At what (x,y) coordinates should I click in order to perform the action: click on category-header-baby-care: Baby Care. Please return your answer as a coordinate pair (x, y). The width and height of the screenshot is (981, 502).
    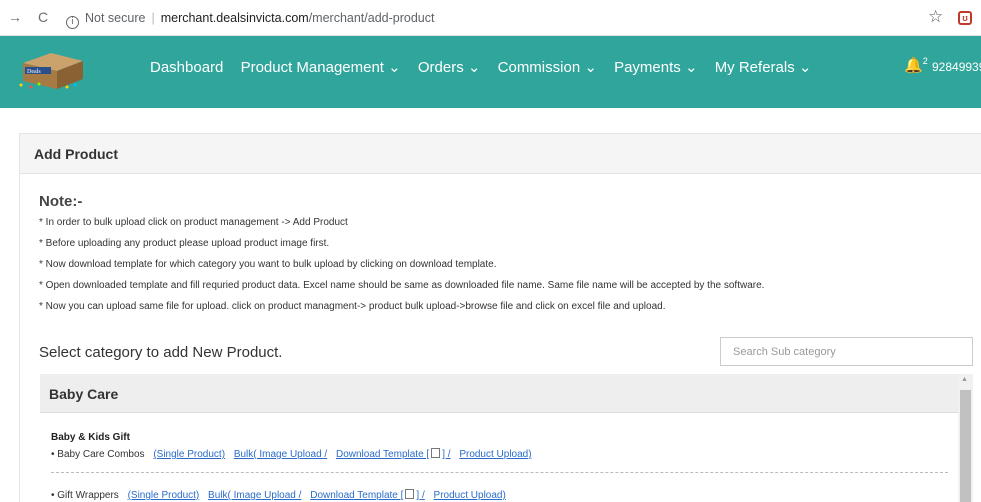
    Looking at the image, I should click on (499, 393).